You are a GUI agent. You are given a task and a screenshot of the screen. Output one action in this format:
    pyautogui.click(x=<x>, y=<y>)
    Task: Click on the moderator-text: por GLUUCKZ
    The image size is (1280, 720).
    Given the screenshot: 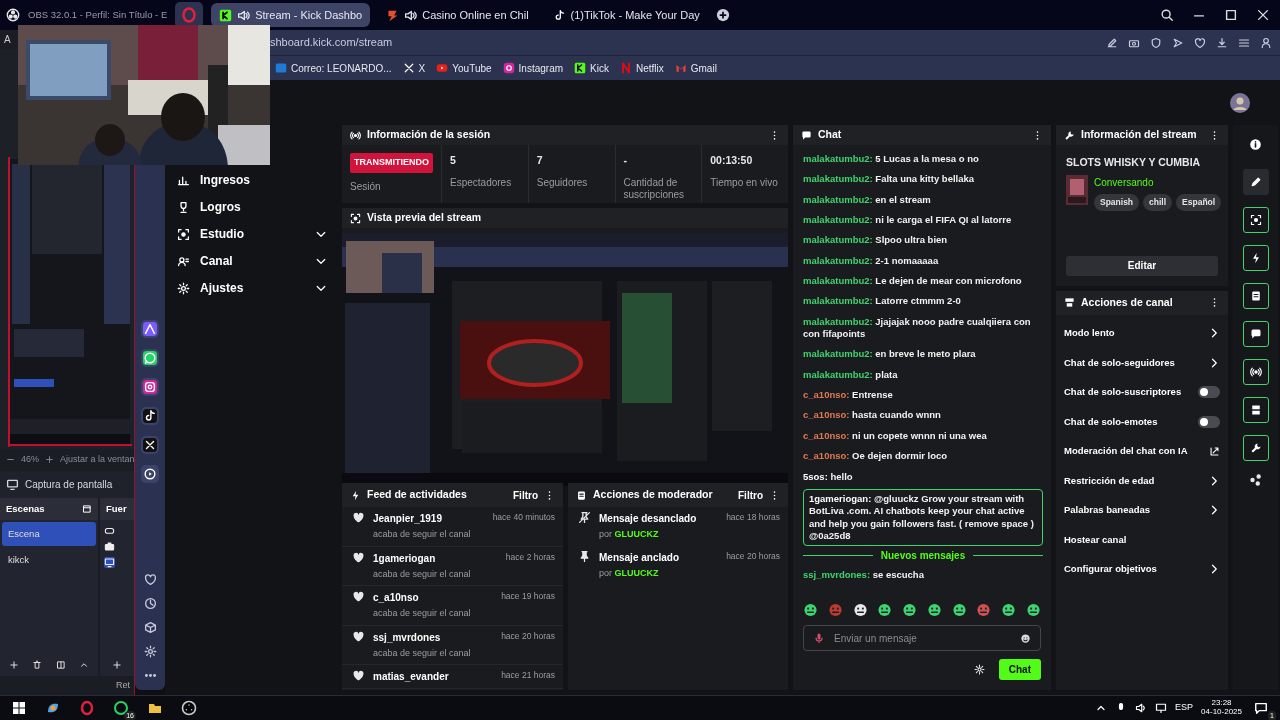 What is the action you would take?
    pyautogui.click(x=629, y=573)
    